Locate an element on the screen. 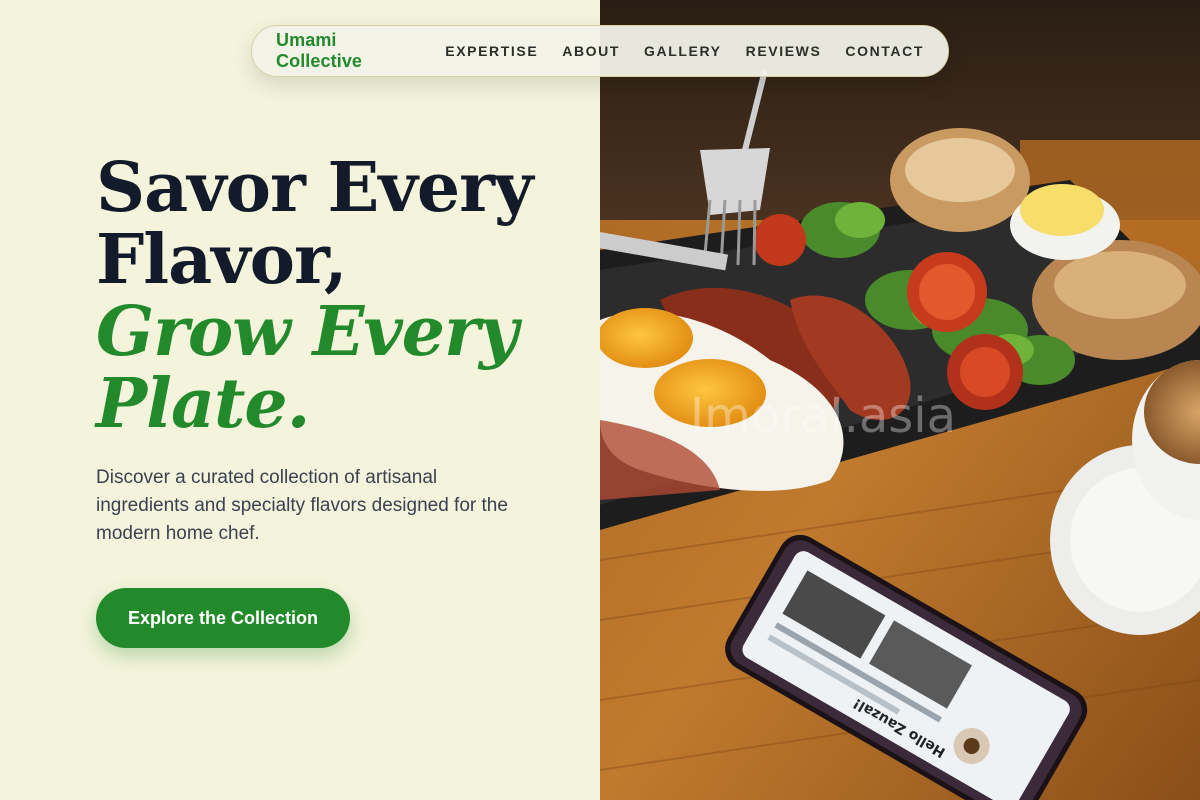 The width and height of the screenshot is (1200, 800). explore-collection-button: Explore the Collection is located at coordinates (223, 618).